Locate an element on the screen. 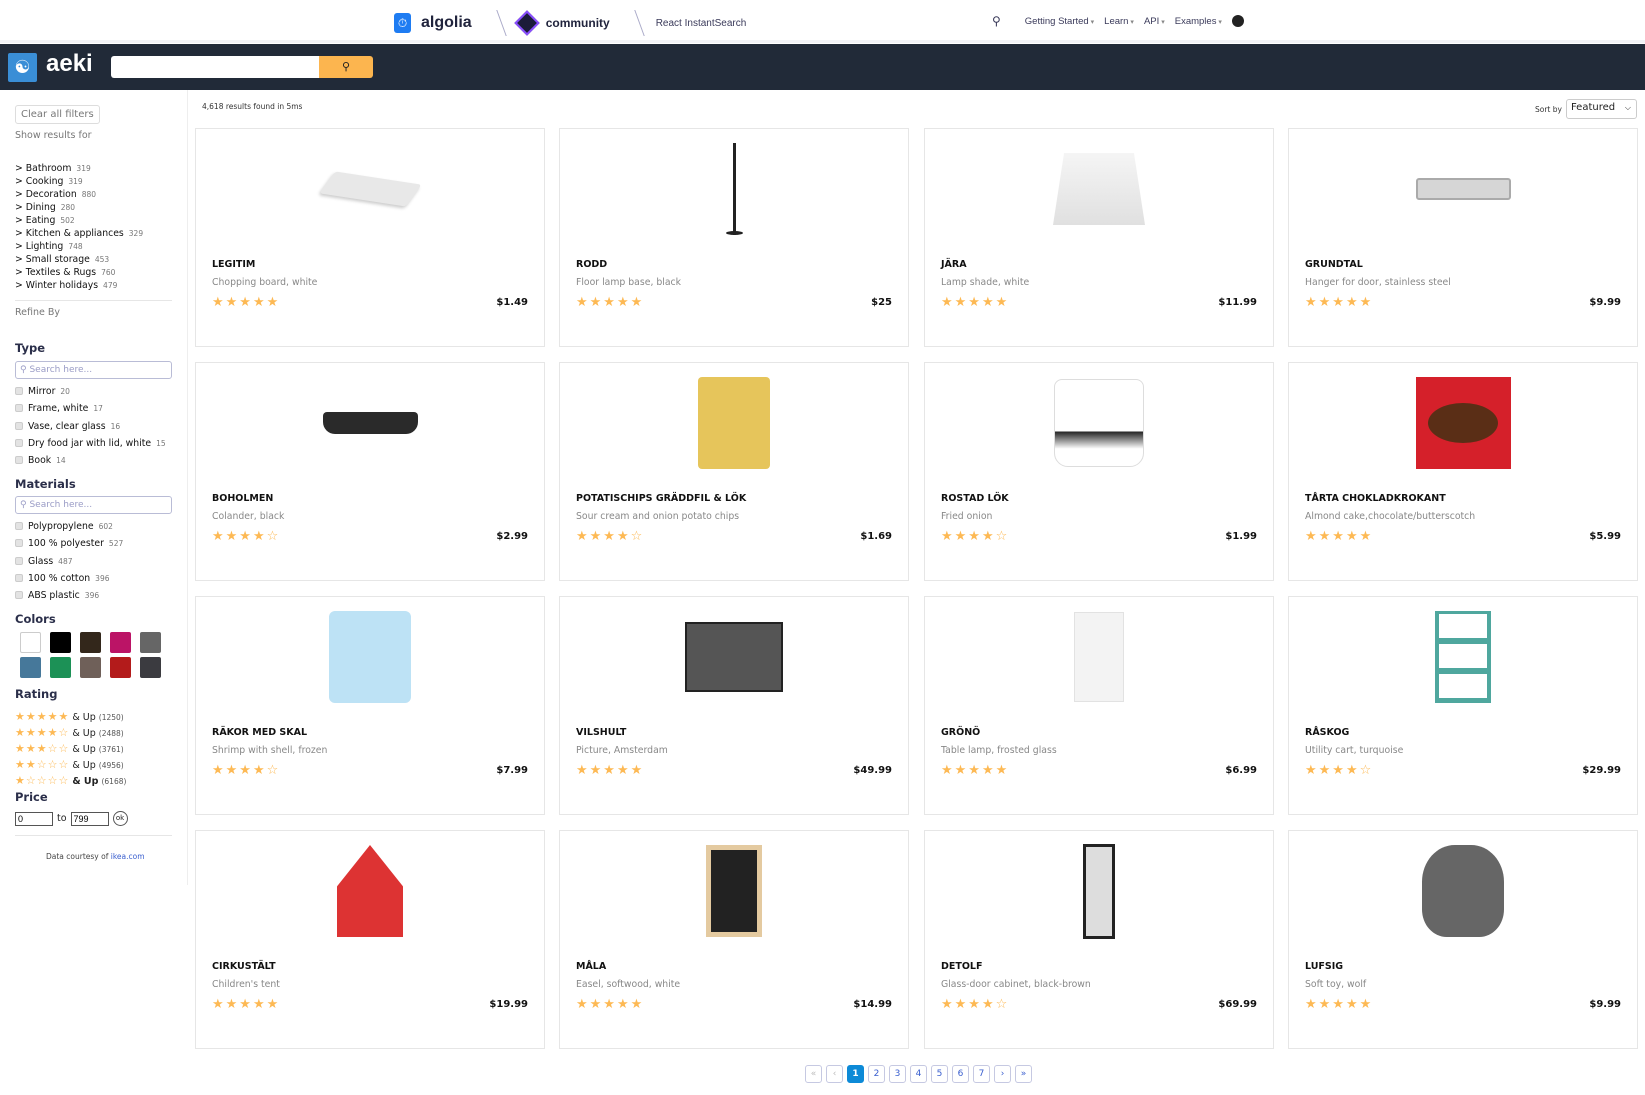 This screenshot has width=1645, height=1095. nav-api: API is located at coordinates (1154, 21).